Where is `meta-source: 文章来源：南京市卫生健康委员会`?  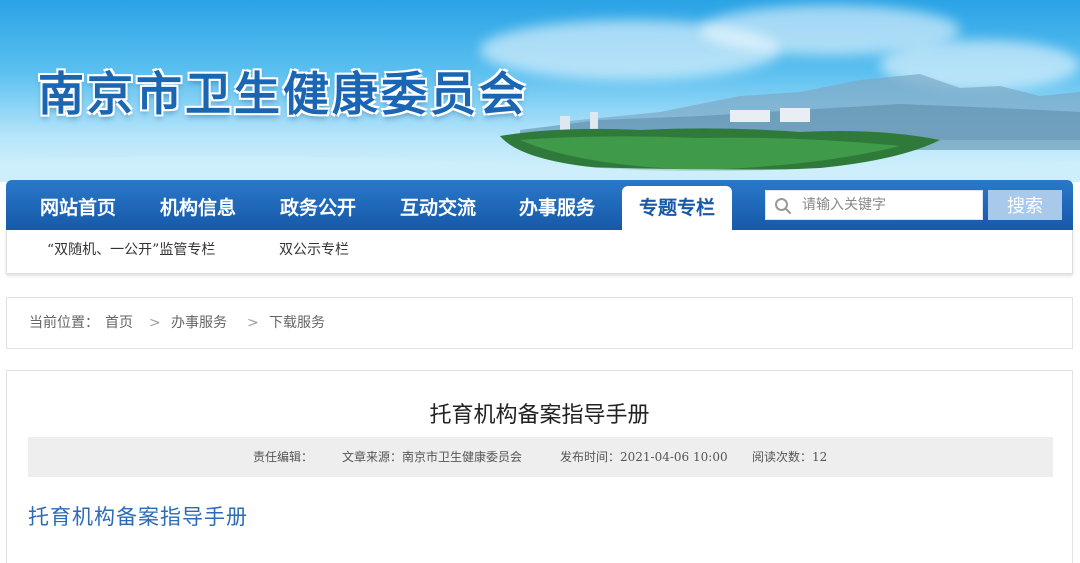
meta-source: 文章来源：南京市卫生健康委员会 is located at coordinates (432, 457).